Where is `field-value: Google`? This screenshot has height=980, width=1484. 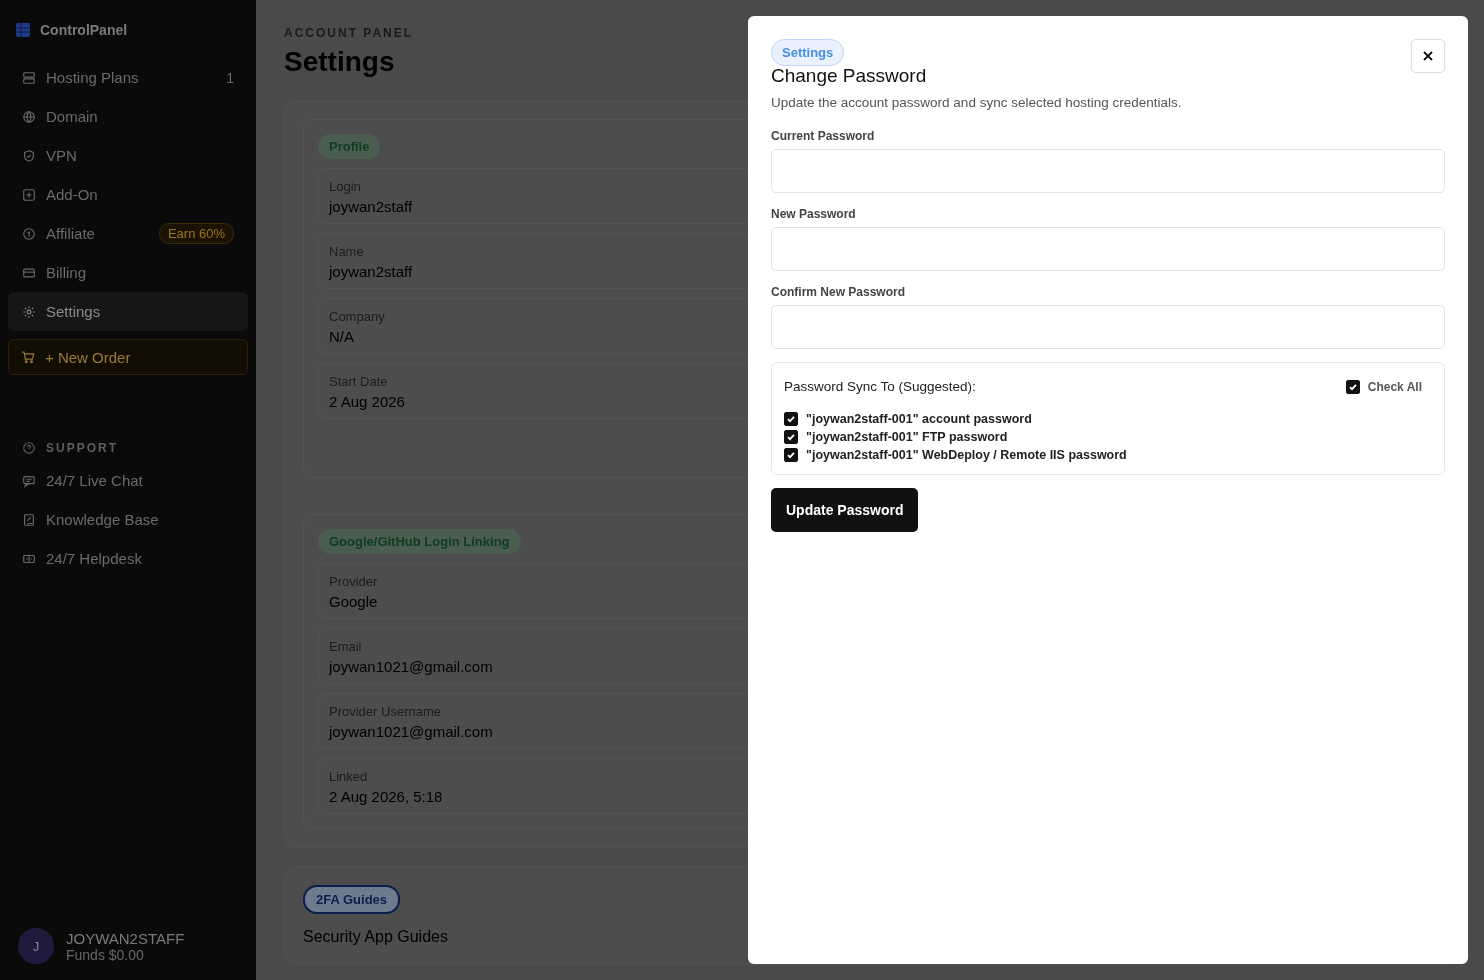
field-value: Google is located at coordinates (353, 601).